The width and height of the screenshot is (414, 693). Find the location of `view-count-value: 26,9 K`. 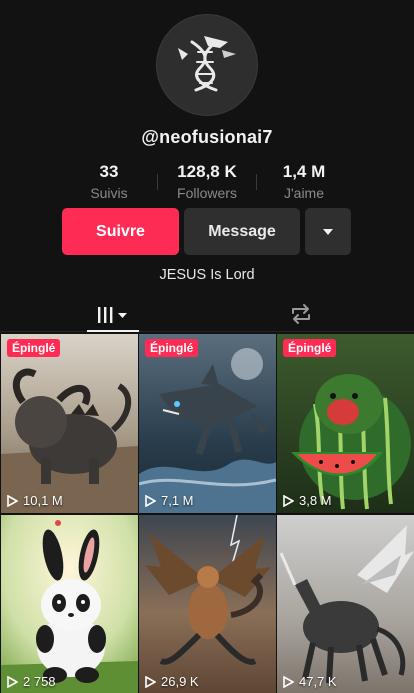

view-count-value: 26,9 K is located at coordinates (180, 681).